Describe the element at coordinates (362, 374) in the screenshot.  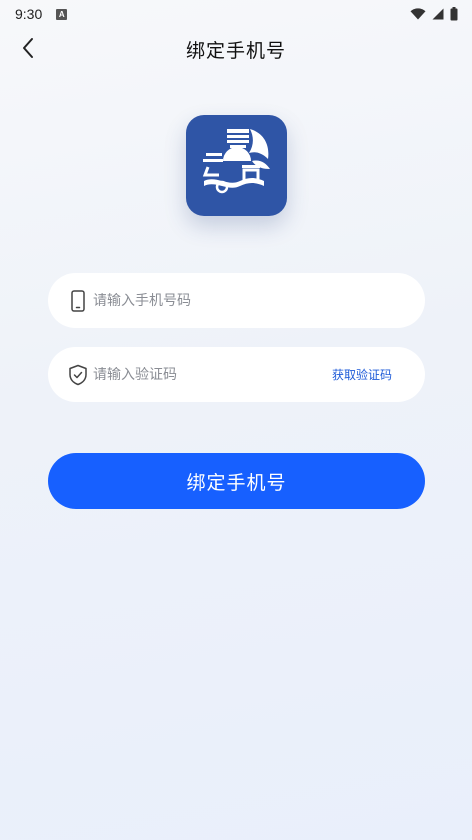
I see `get-code-button: 获取验证码` at that location.